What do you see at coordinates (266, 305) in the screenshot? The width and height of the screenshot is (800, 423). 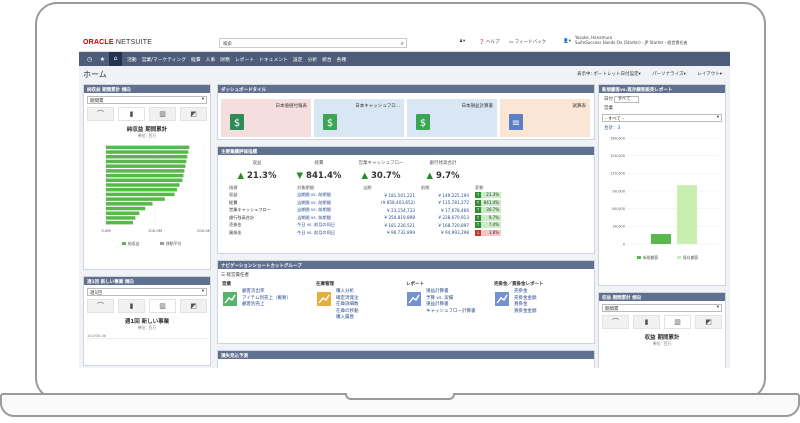 I see `shortcut-link: 顧客別売上` at bounding box center [266, 305].